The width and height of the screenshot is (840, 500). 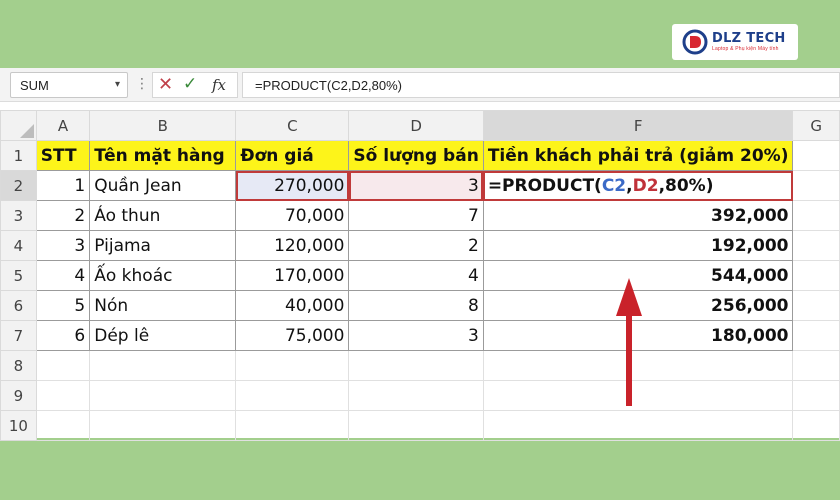 What do you see at coordinates (163, 155) in the screenshot?
I see `header-cell-name: Tên mặt hàng` at bounding box center [163, 155].